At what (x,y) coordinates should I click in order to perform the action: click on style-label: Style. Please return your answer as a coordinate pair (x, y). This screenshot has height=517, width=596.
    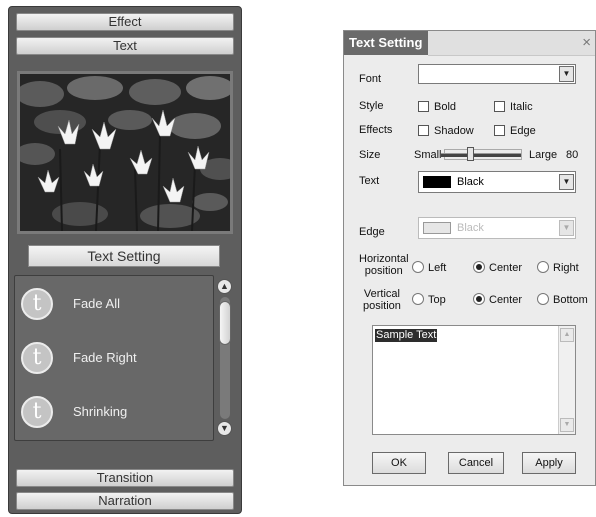
    Looking at the image, I should click on (371, 106).